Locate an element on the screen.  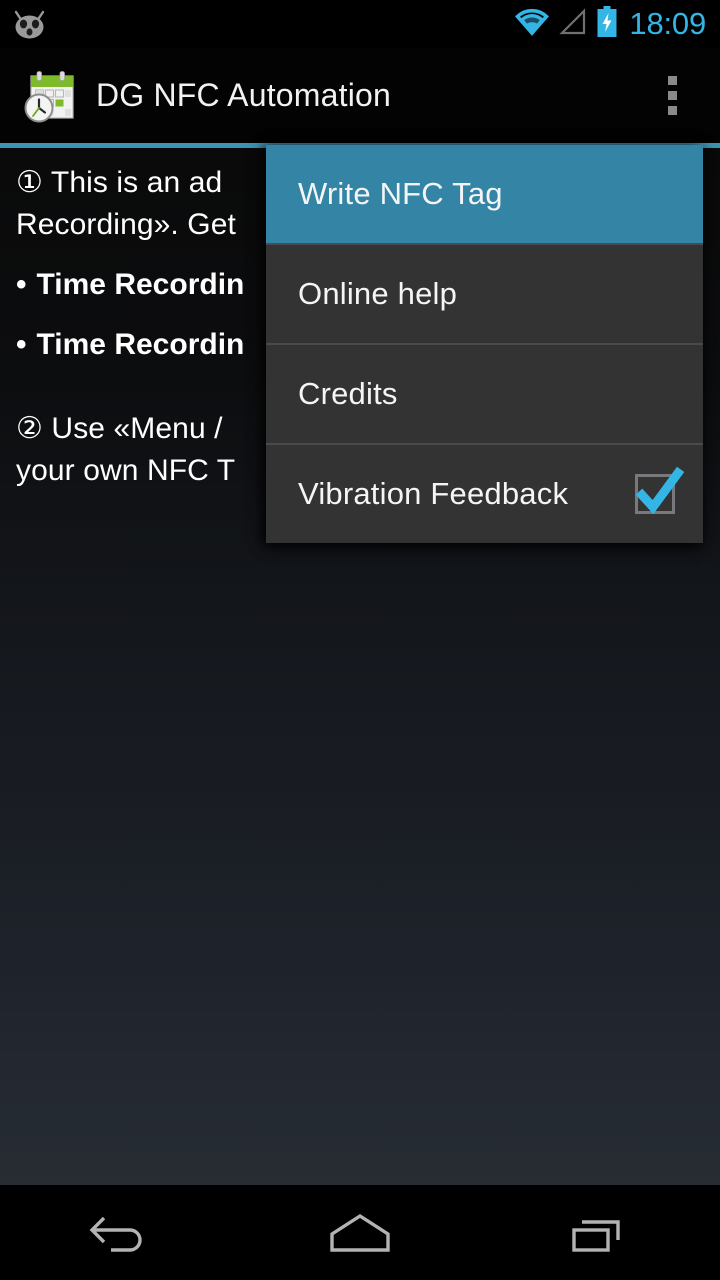
bullet-item-2-label: Time Recordin is located at coordinates (140, 344).